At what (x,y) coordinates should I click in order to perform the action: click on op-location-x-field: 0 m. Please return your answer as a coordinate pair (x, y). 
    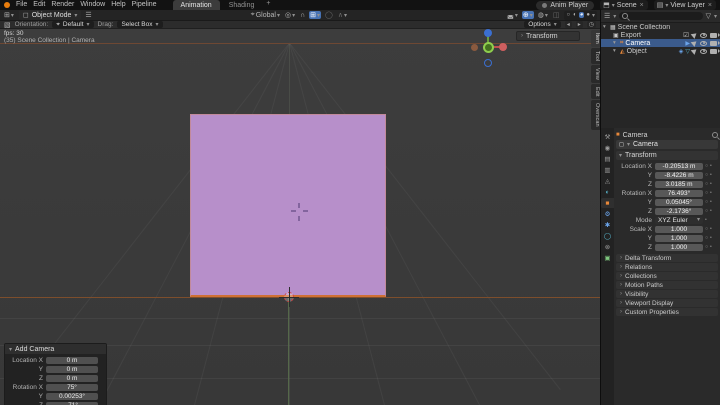
    Looking at the image, I should click on (72, 360).